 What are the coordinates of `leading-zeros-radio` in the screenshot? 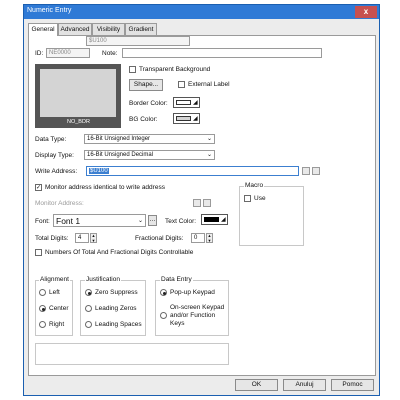 It's located at (88, 308).